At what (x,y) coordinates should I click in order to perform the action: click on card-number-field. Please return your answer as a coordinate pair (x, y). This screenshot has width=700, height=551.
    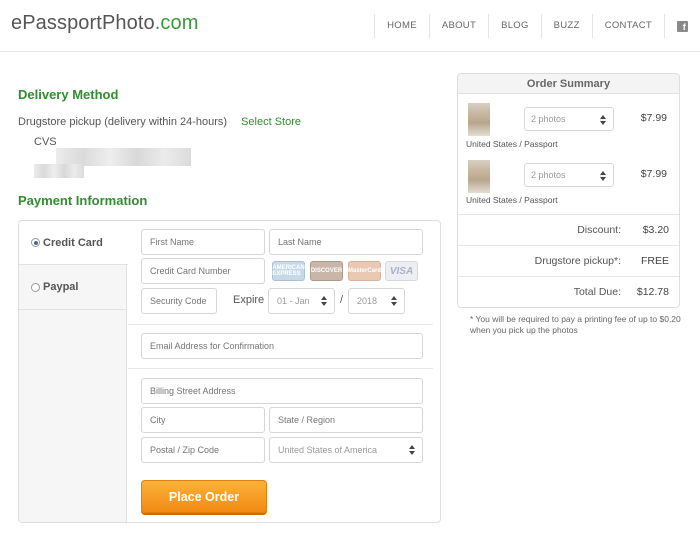
    Looking at the image, I should click on (203, 271).